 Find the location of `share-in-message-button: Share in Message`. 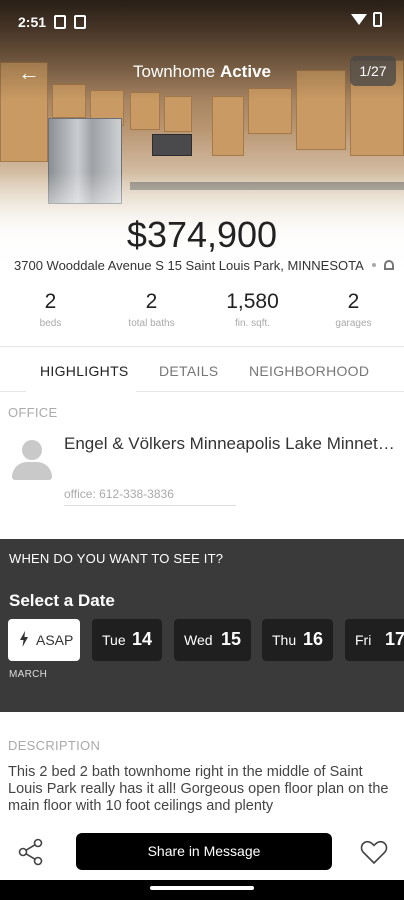

share-in-message-button: Share in Message is located at coordinates (204, 851).